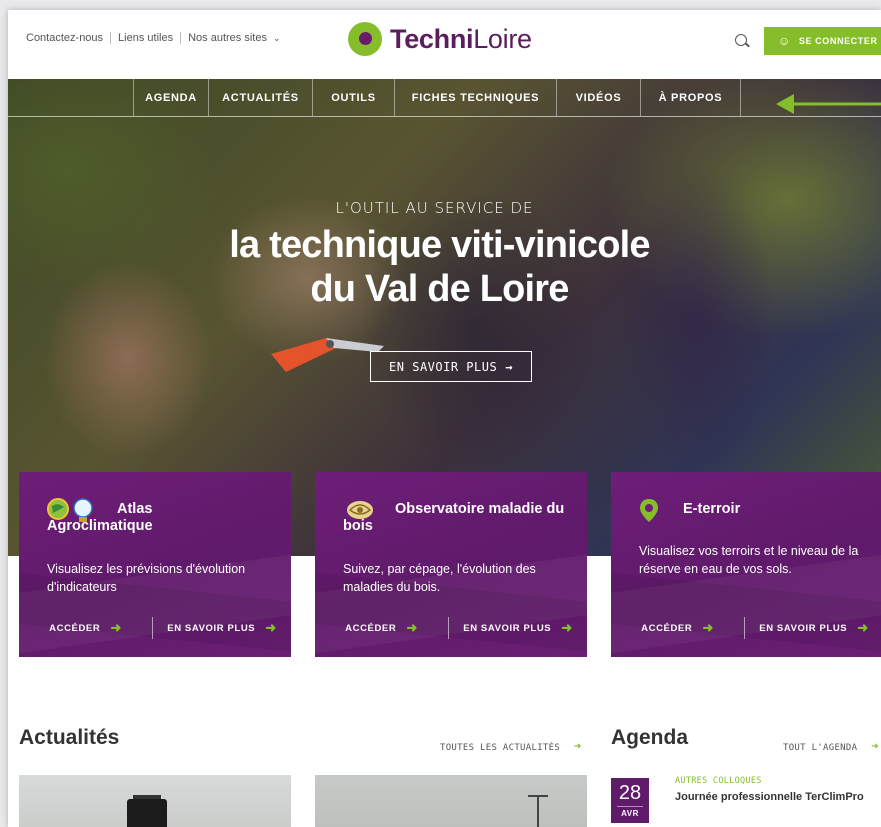  Describe the element at coordinates (171, 97) in the screenshot. I see `nav-item-agenda: AGENDA` at that location.